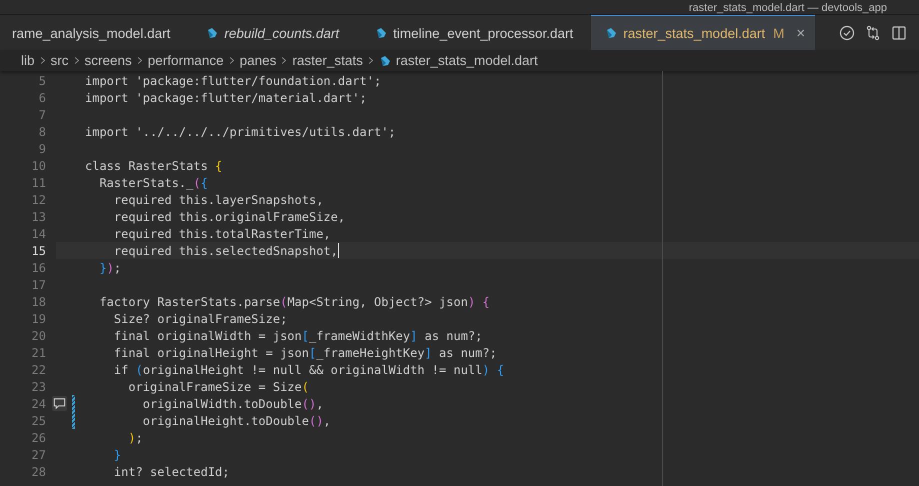  Describe the element at coordinates (218, 199) in the screenshot. I see `code-line: required this.layerSnapshots,` at that location.